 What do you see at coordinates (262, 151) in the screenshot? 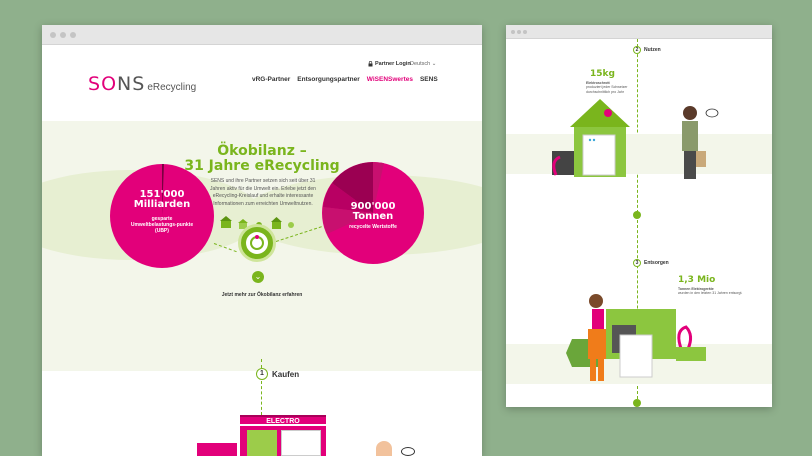
I see `hero-title-line1: Ökobilanz –` at bounding box center [262, 151].